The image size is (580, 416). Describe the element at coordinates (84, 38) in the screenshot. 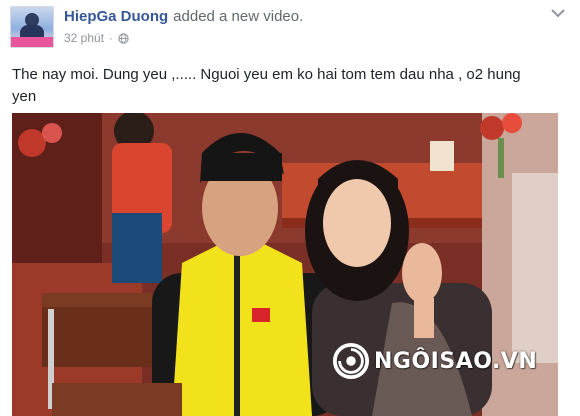

I see `post-timestamp: 32 phút` at that location.